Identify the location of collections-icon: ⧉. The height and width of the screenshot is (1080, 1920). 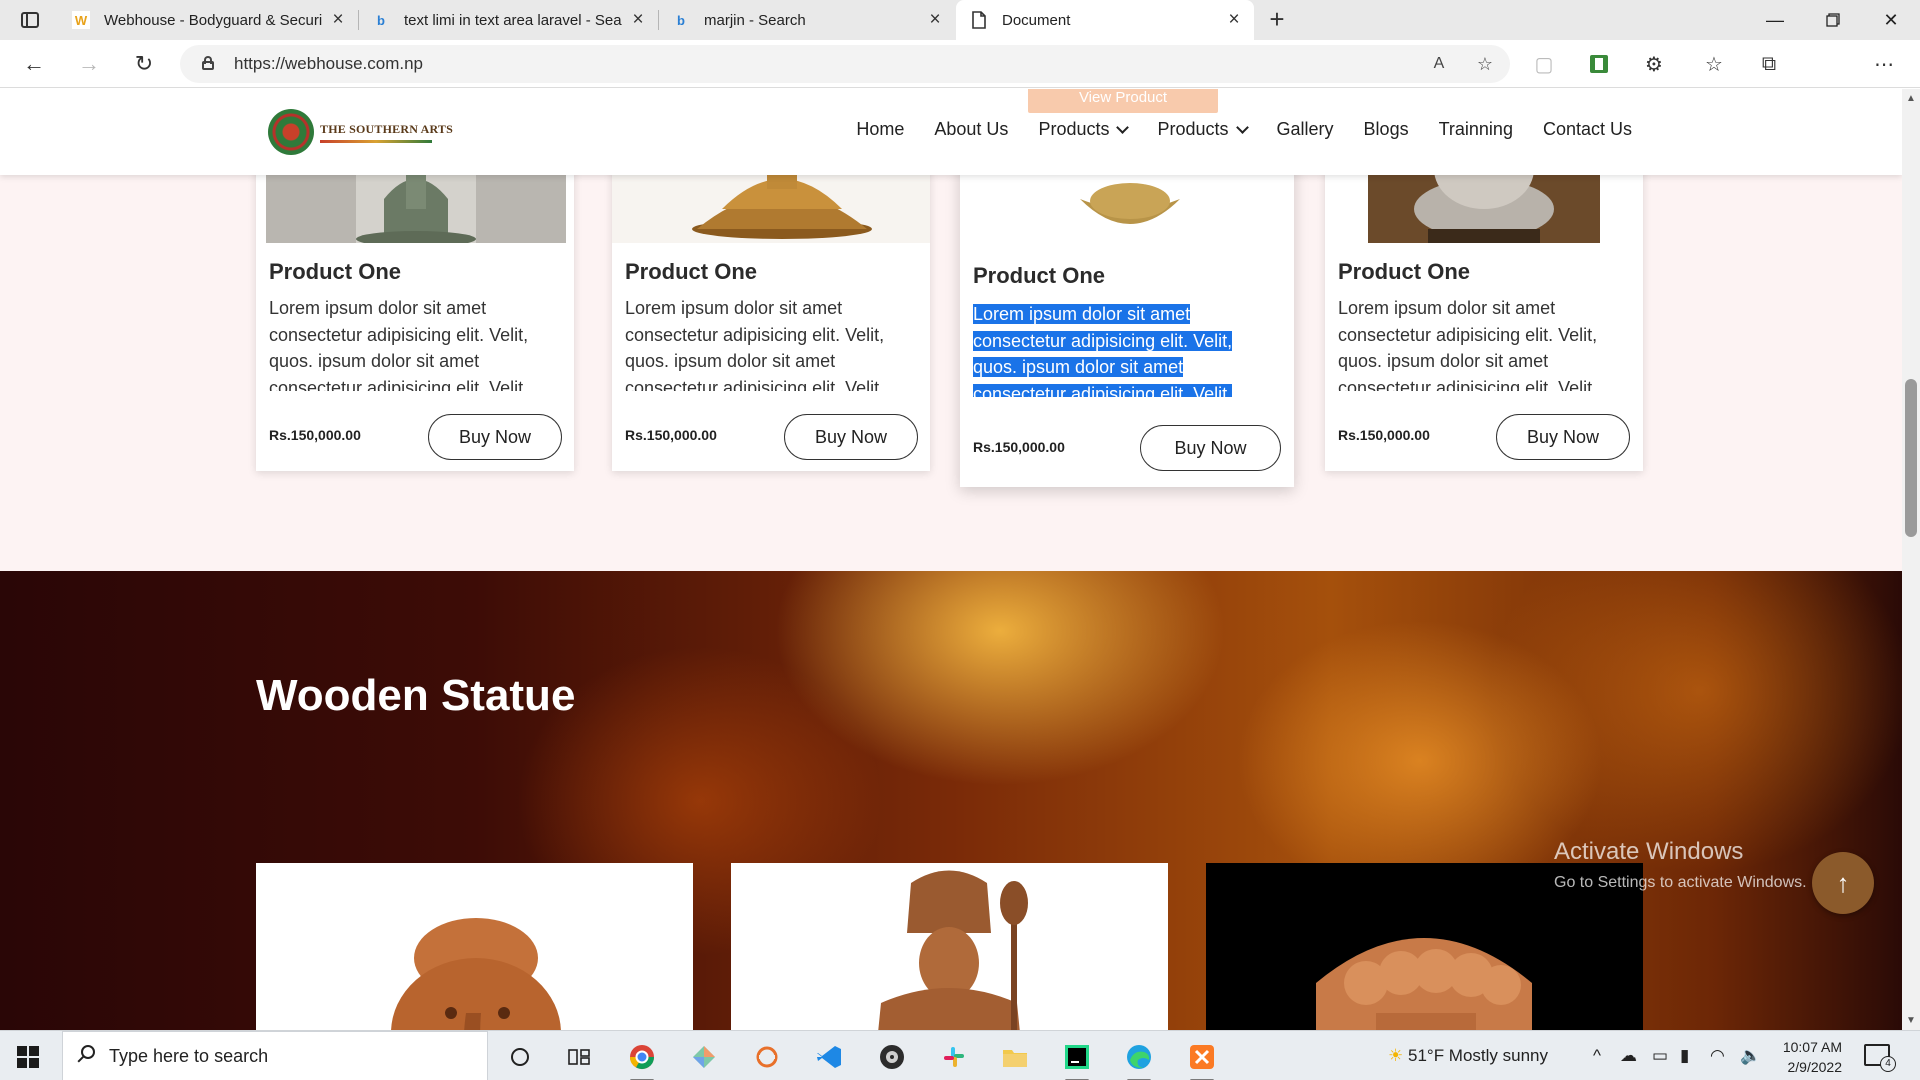
(1769, 64).